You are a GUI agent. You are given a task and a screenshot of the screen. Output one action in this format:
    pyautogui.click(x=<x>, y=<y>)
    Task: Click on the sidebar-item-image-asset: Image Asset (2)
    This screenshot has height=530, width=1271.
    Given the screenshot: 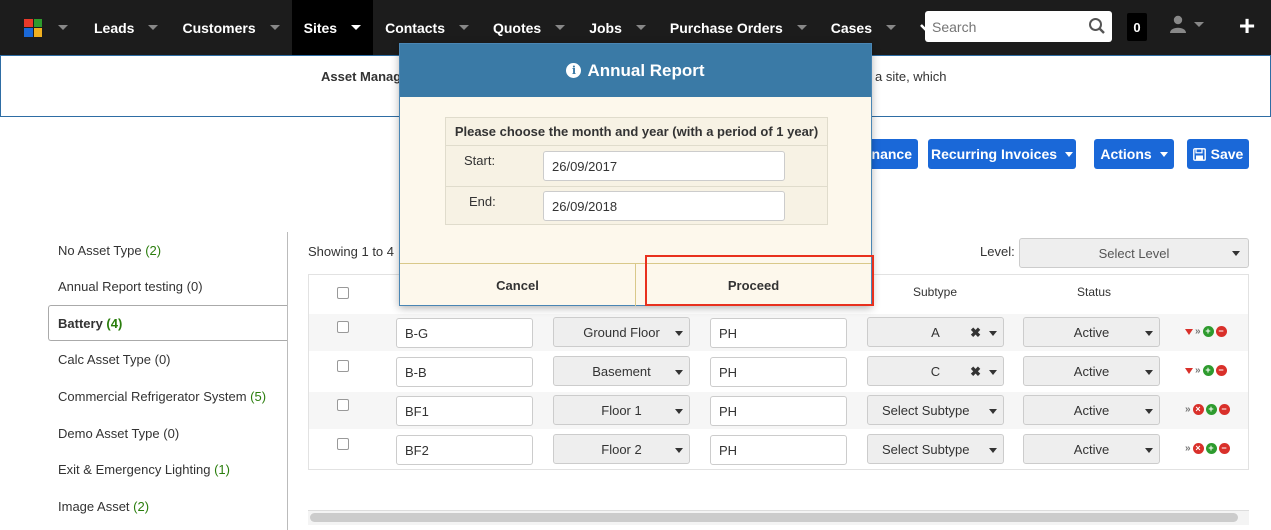 What is the action you would take?
    pyautogui.click(x=103, y=506)
    